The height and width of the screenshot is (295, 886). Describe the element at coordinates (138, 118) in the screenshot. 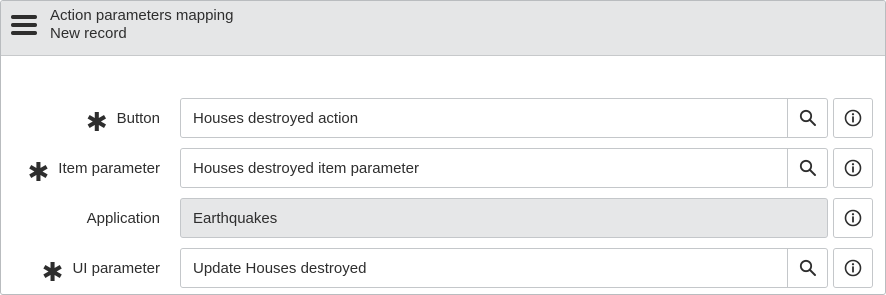

I see `field-label-text: Button` at that location.